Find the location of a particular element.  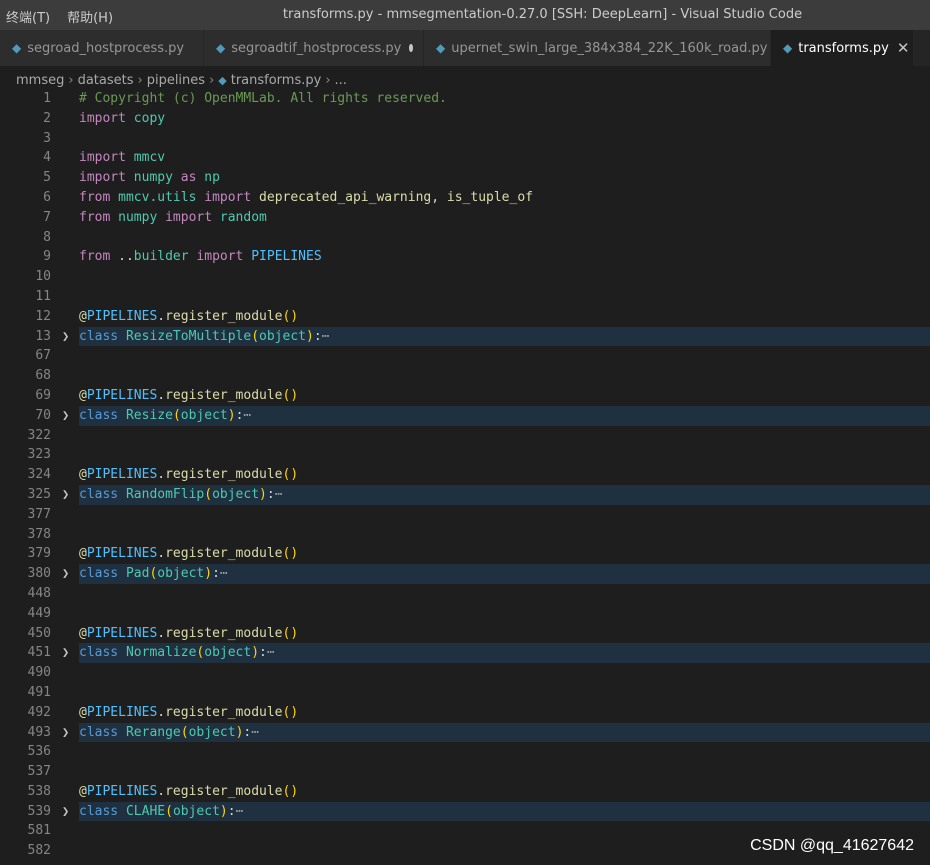

code-line: 9 from ..builder import PIPELINES is located at coordinates (465, 257).